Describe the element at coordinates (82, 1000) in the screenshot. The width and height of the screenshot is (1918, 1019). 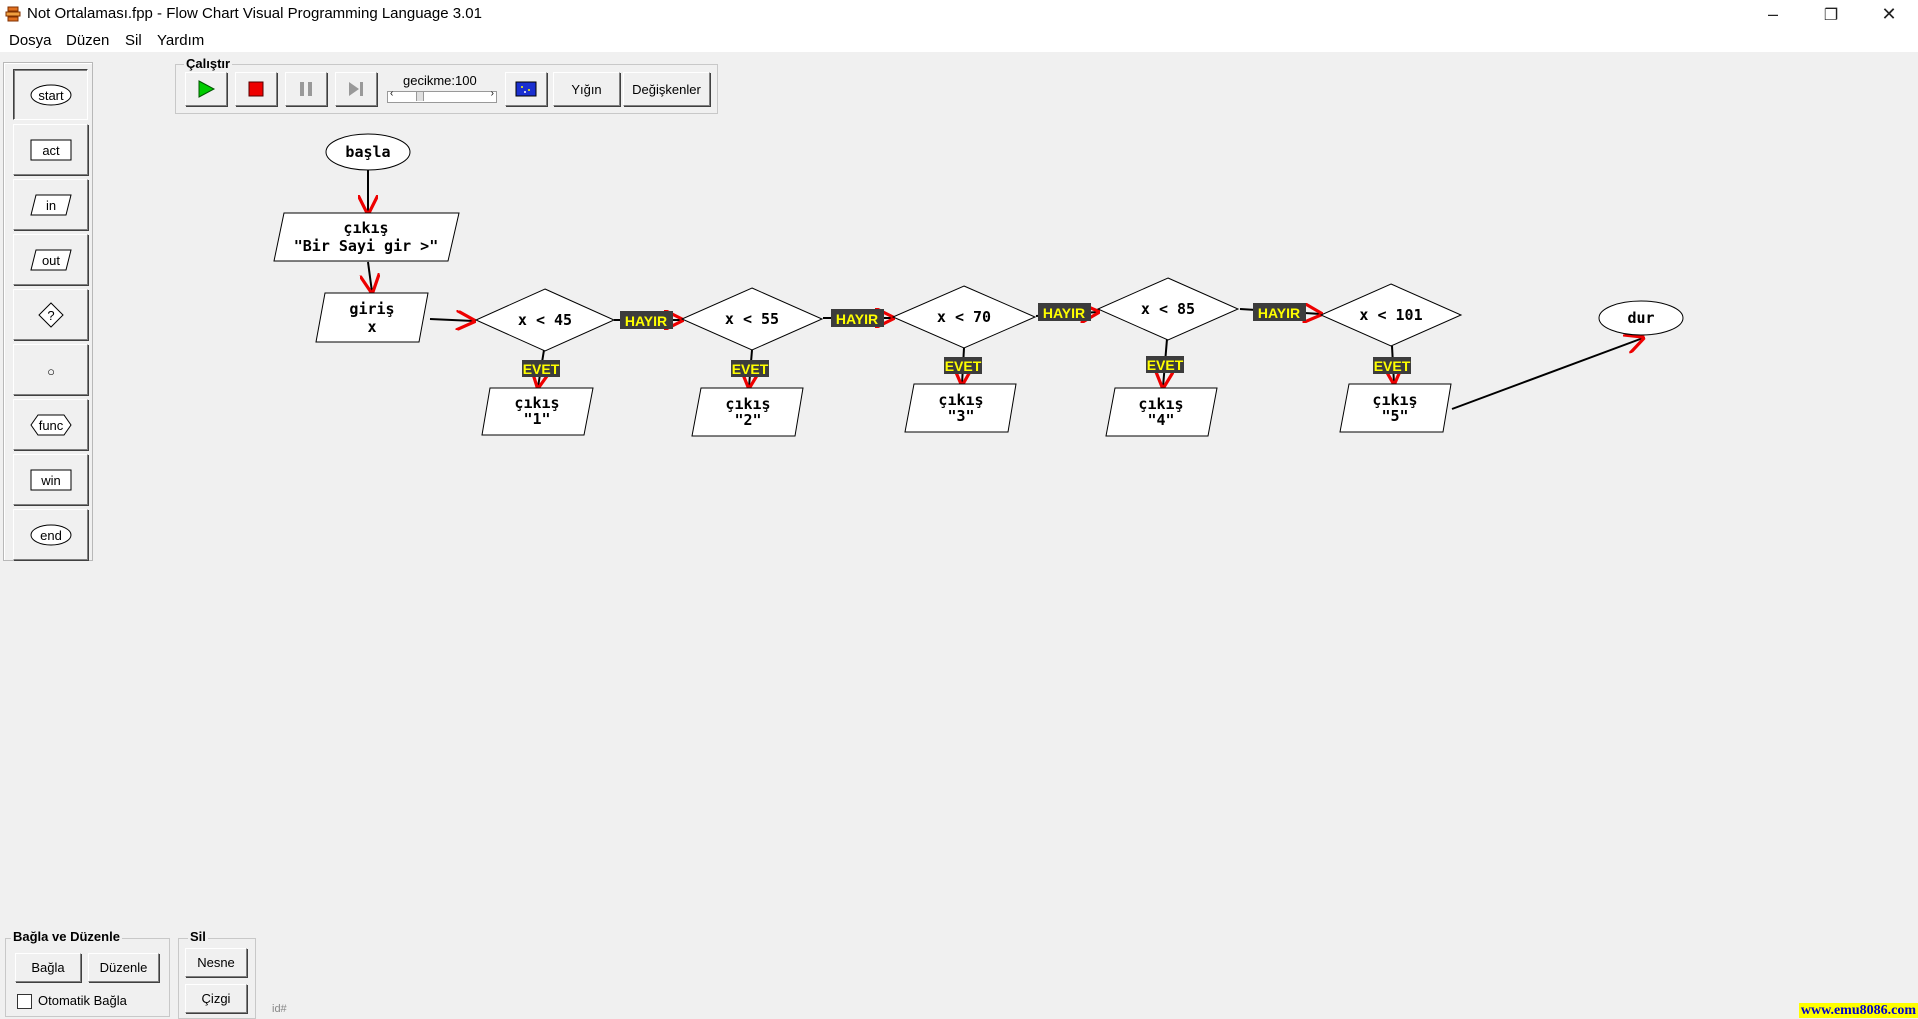
I see `auto-connect-label: Otomatik Bağla` at that location.